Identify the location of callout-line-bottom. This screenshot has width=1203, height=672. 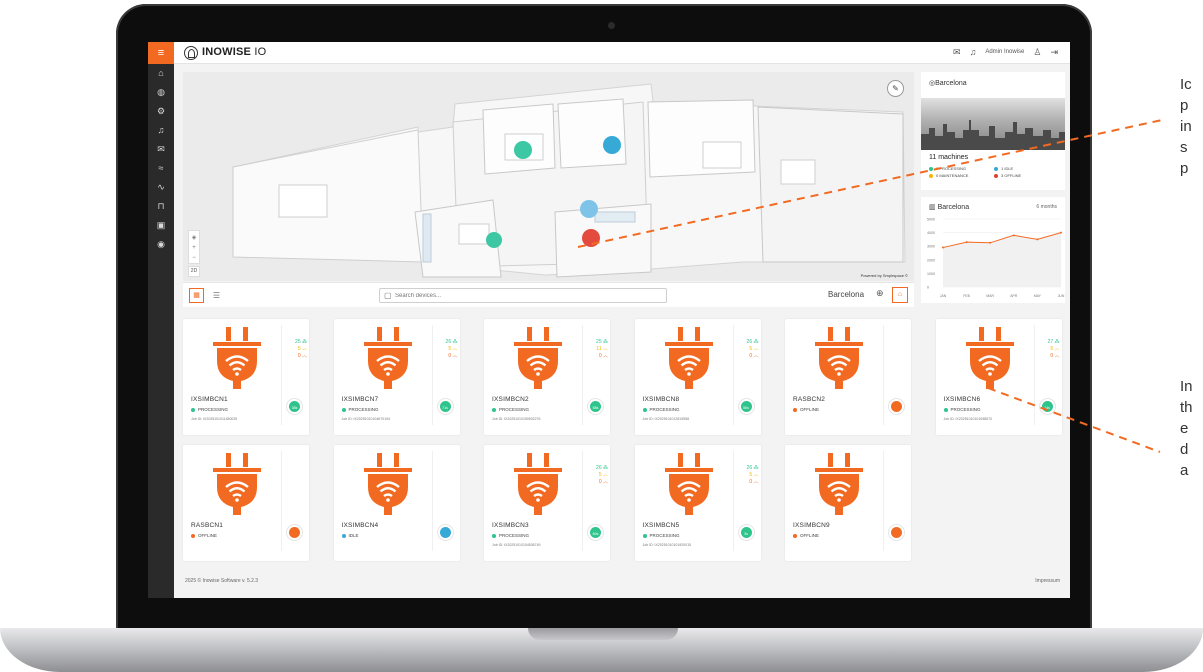
(1074, 420).